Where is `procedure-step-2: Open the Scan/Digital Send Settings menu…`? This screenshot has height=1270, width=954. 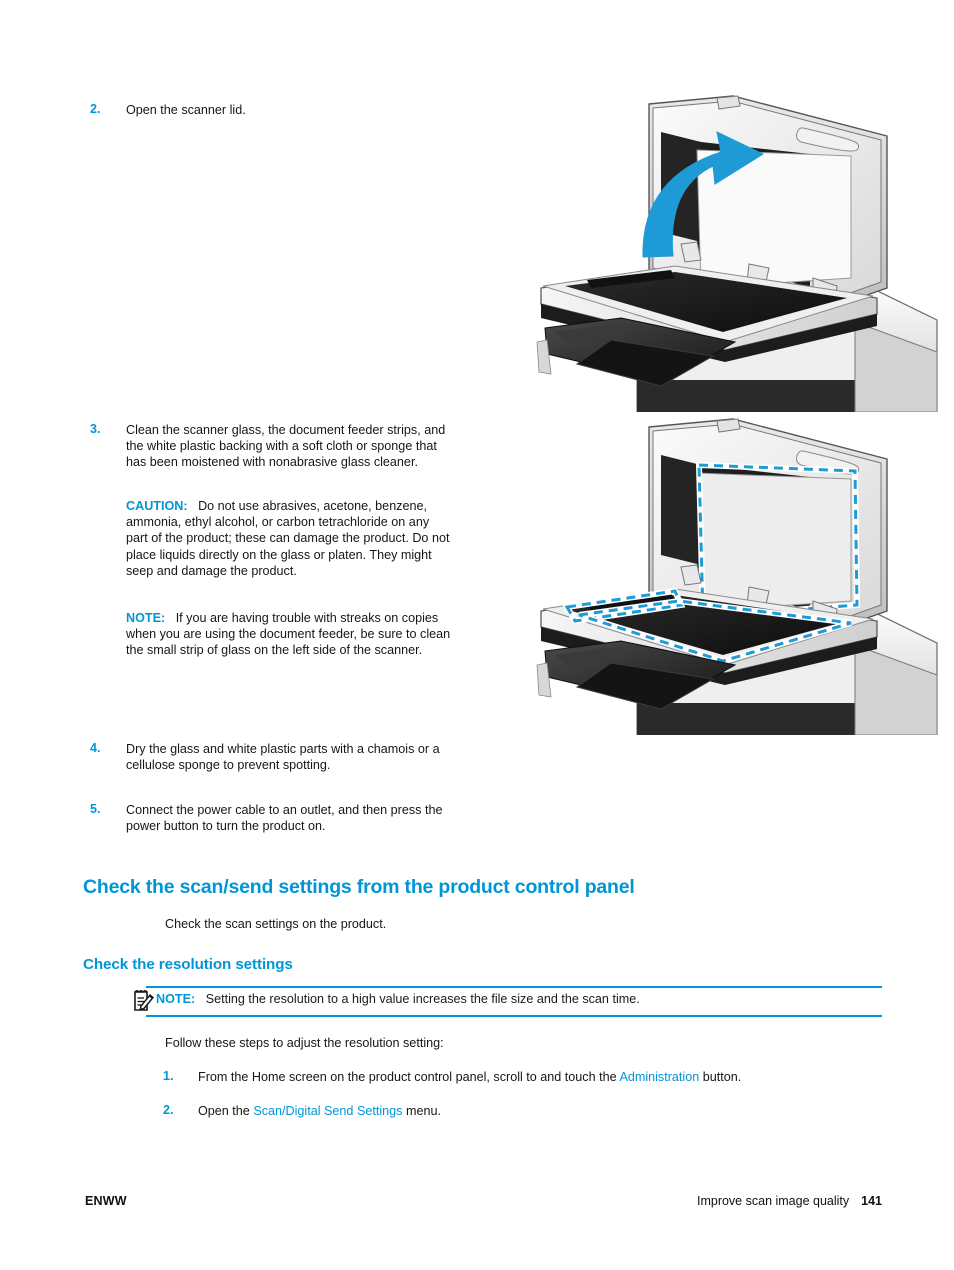
procedure-step-2: Open the Scan/Digital Send Settings menu… is located at coordinates (548, 1111).